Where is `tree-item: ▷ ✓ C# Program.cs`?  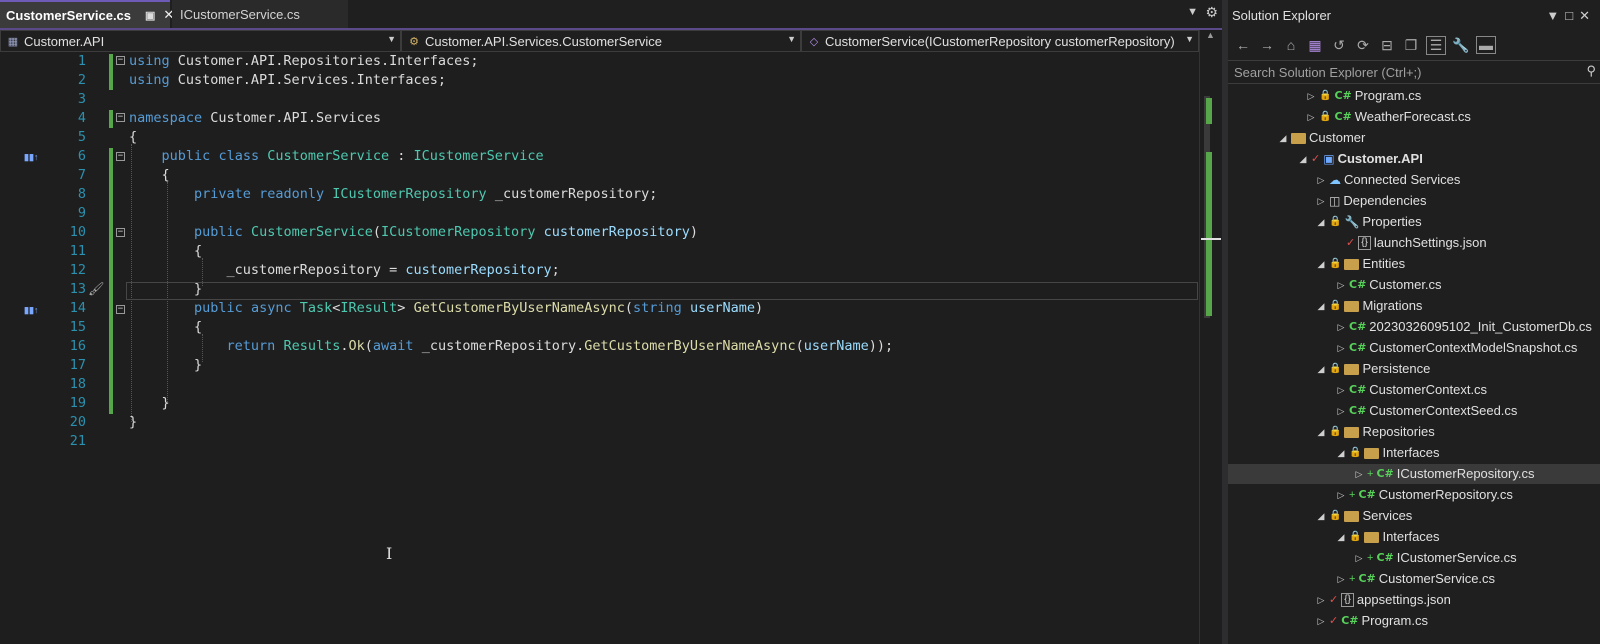
tree-item: ▷ ✓ C# Program.cs is located at coordinates (1414, 621).